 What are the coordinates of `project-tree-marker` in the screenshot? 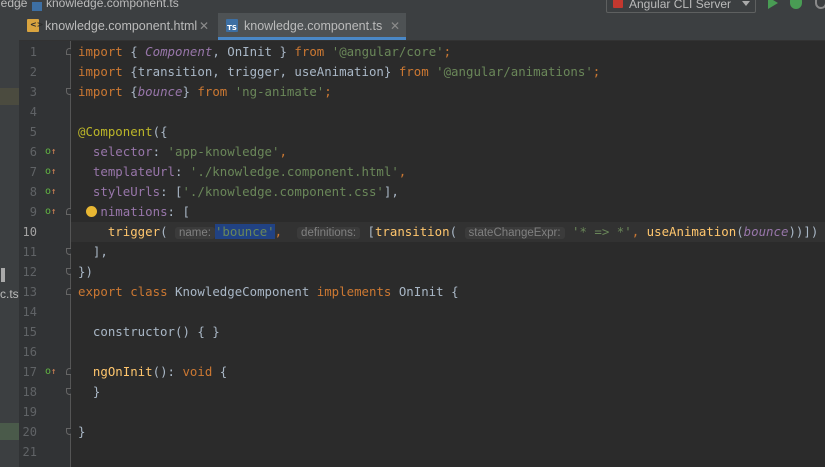 It's located at (3, 275).